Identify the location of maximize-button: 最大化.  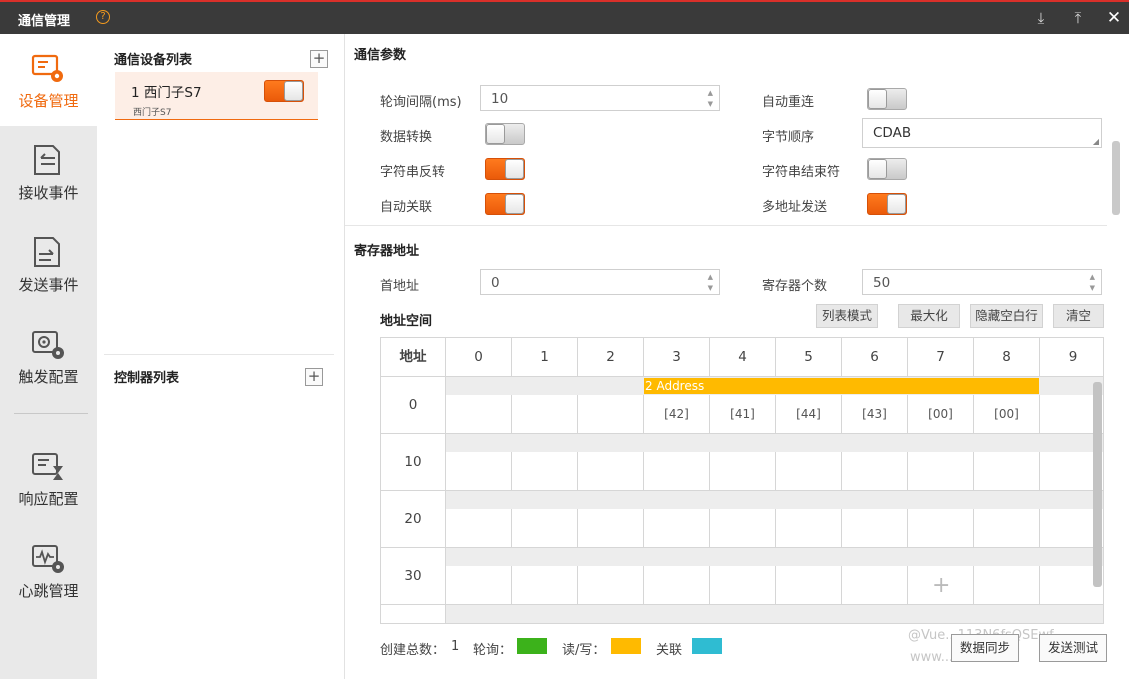
(929, 316).